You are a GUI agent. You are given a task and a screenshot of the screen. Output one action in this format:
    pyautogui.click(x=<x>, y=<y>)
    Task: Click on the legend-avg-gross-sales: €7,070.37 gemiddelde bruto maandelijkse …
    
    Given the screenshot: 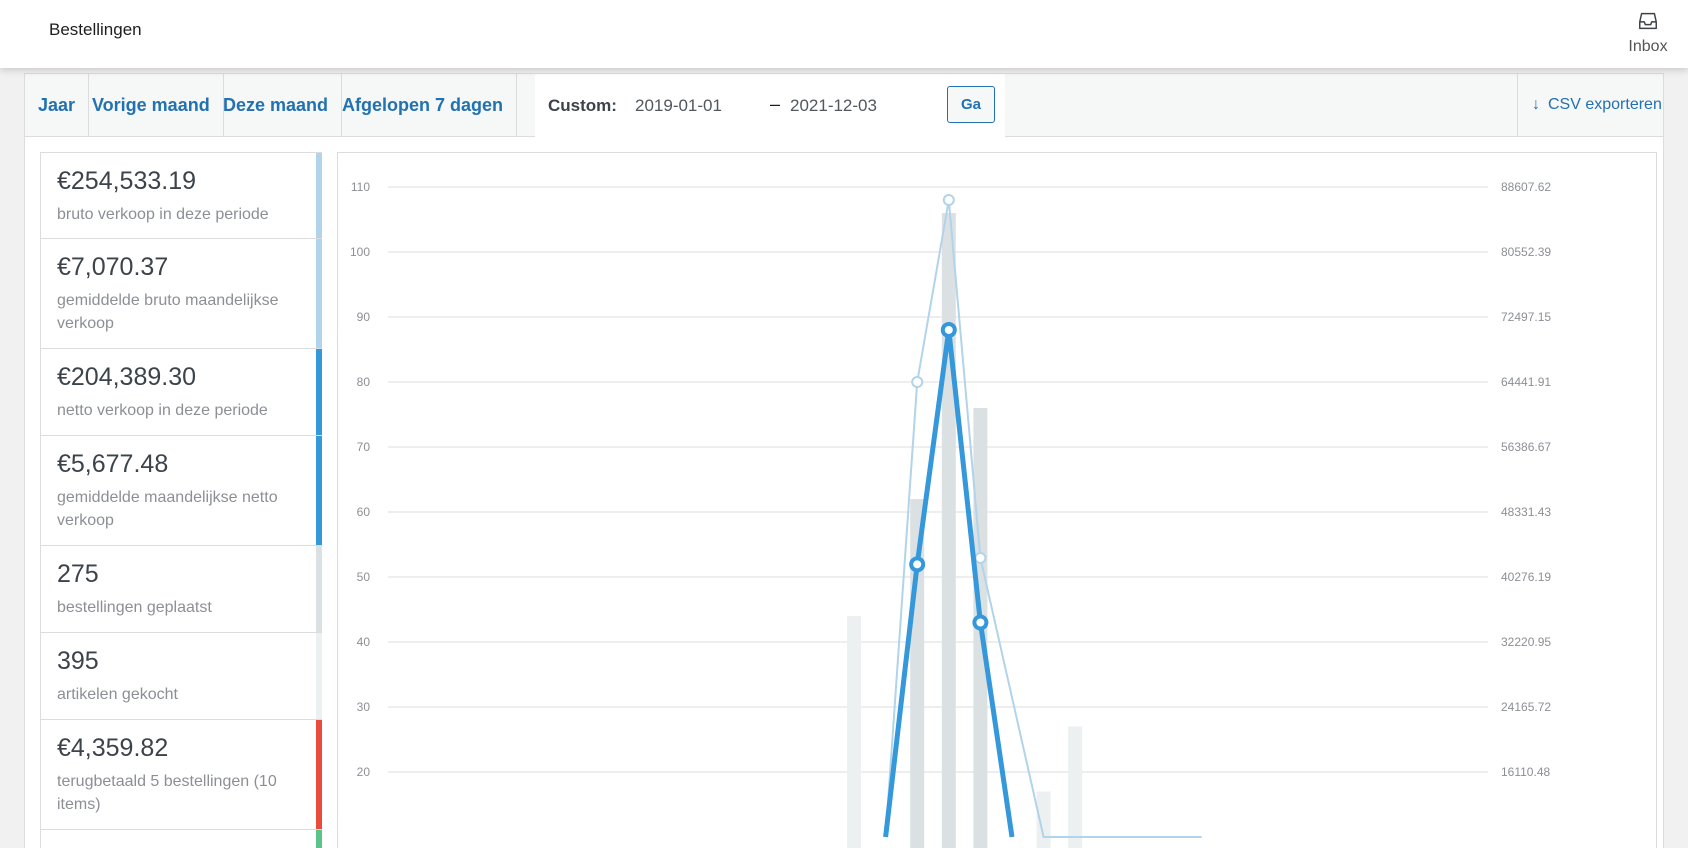 What is the action you would take?
    pyautogui.click(x=181, y=294)
    